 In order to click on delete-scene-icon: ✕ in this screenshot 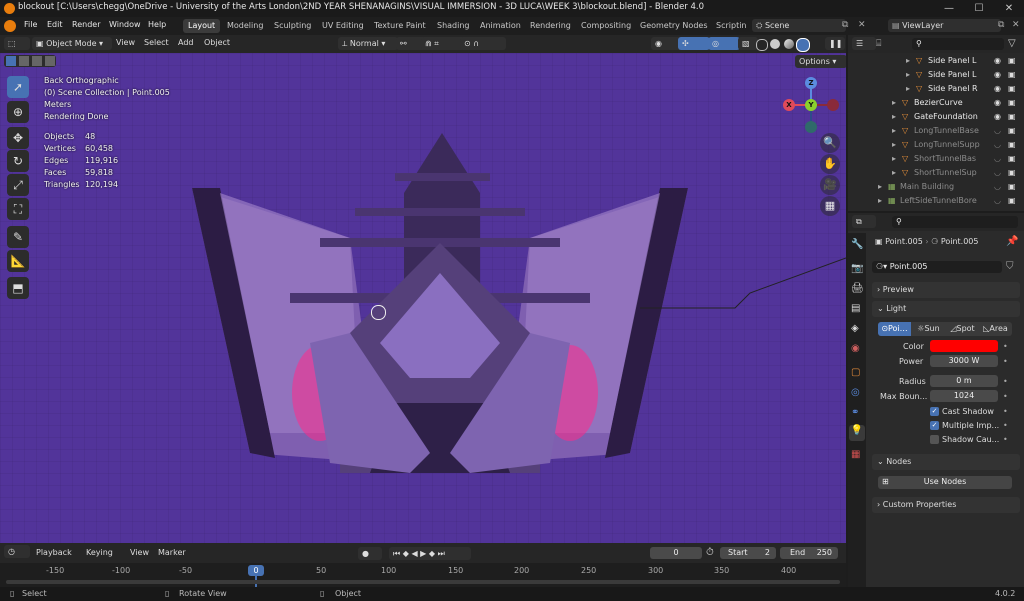, I will do `click(862, 25)`.